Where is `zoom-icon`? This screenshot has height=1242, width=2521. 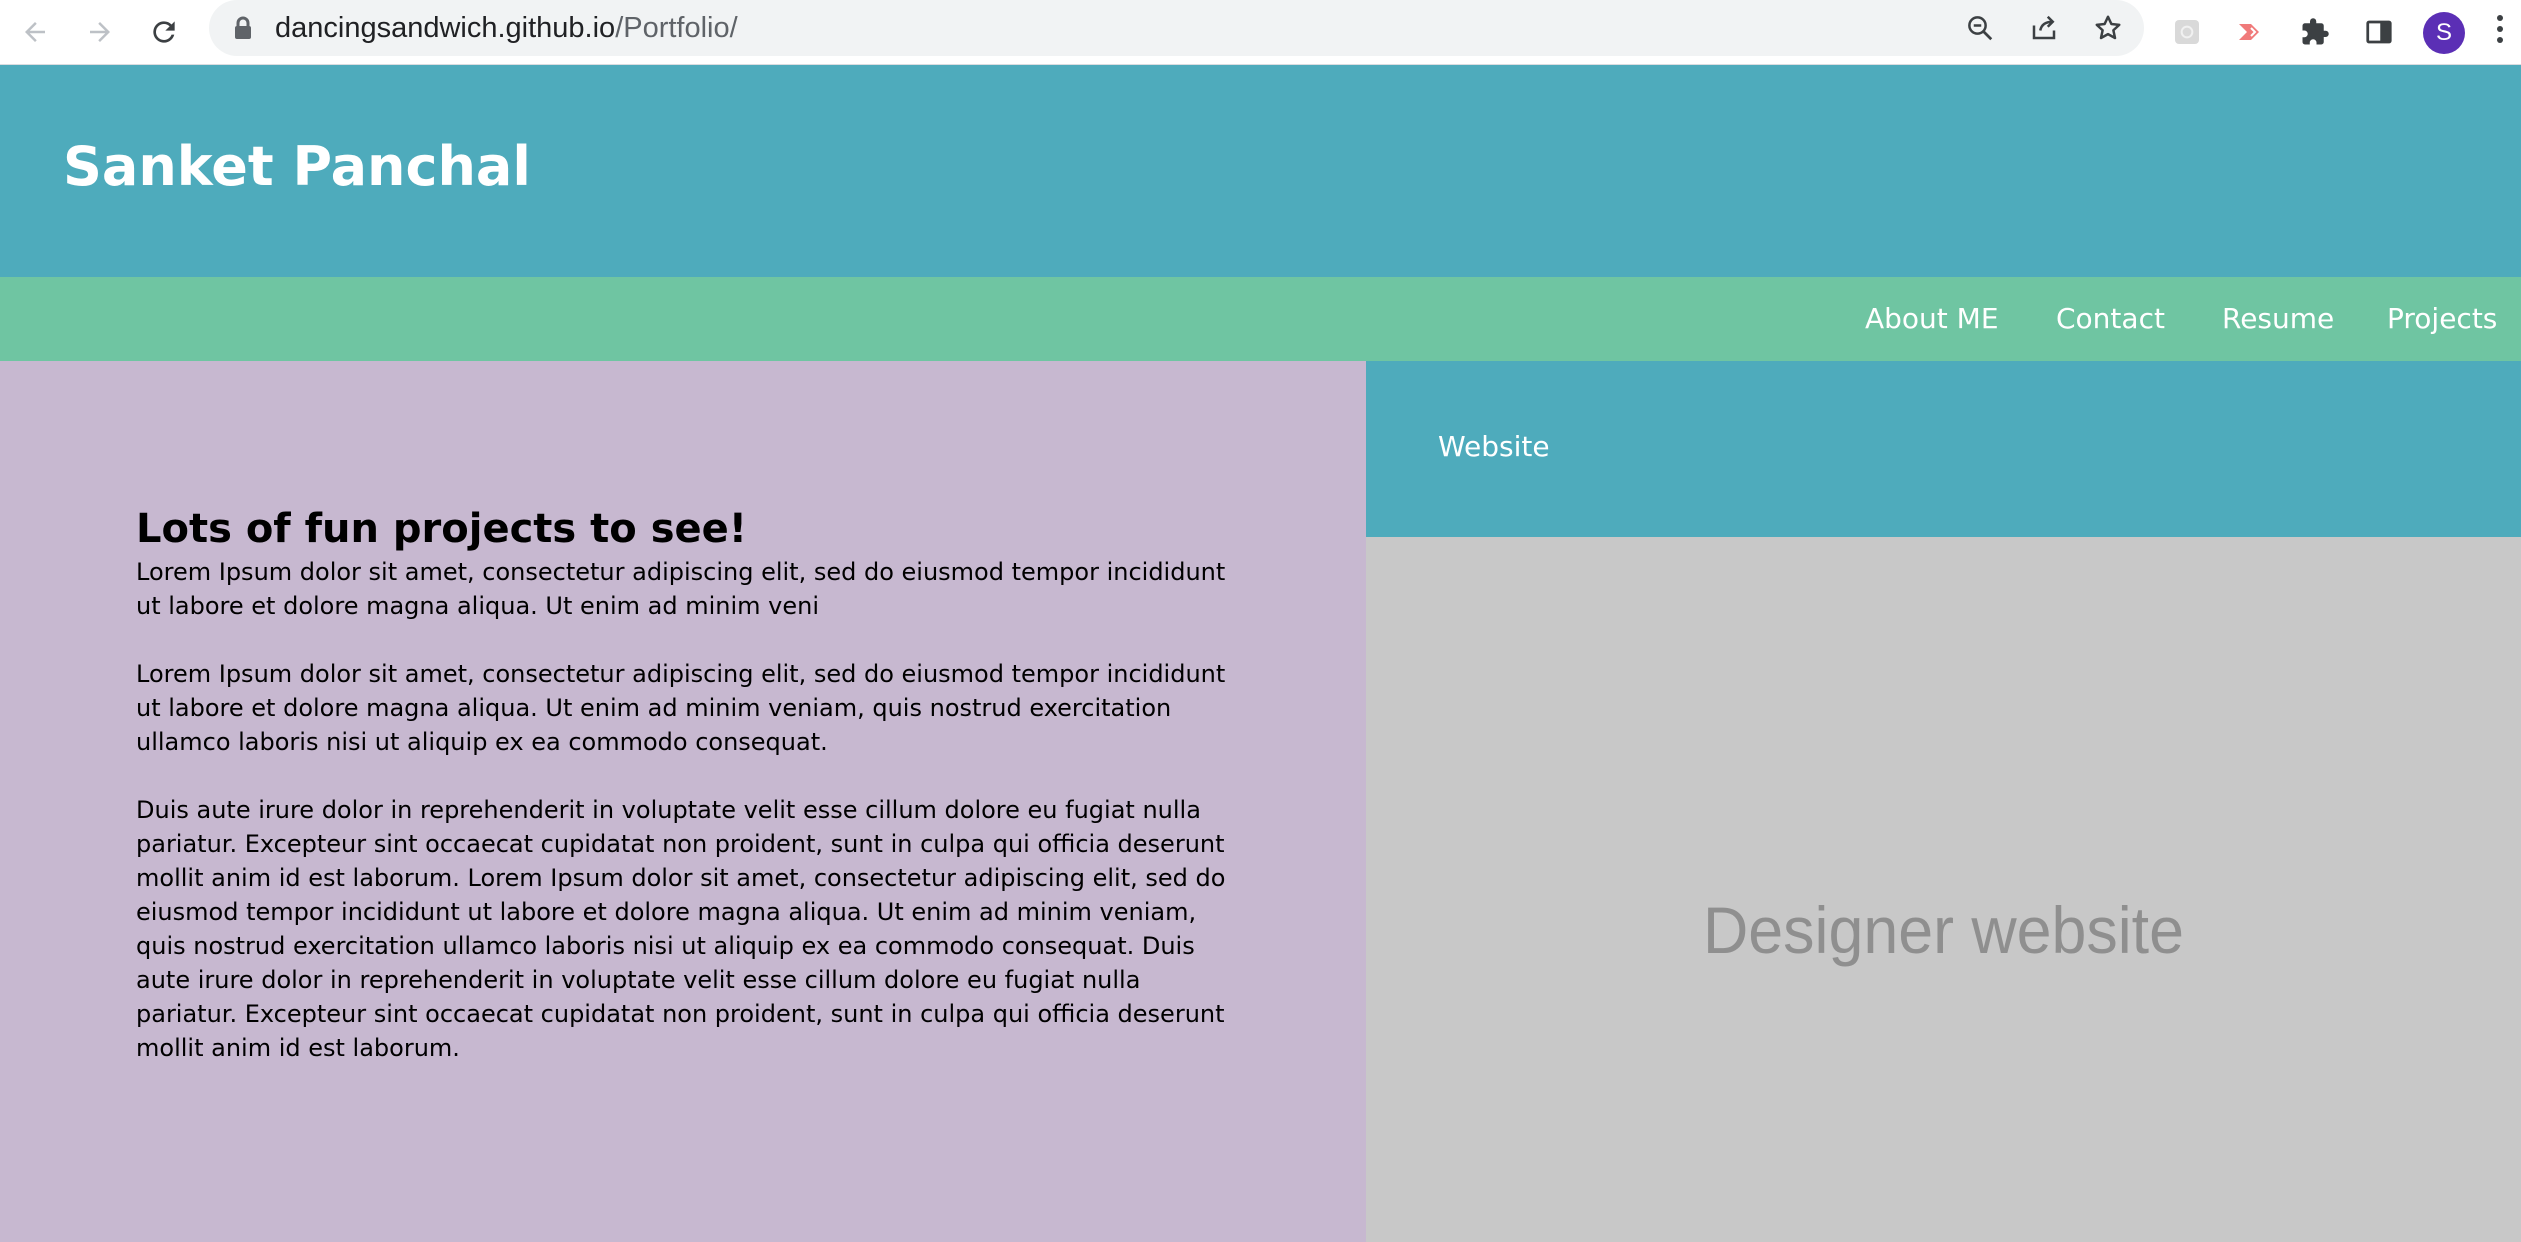
zoom-icon is located at coordinates (1980, 28).